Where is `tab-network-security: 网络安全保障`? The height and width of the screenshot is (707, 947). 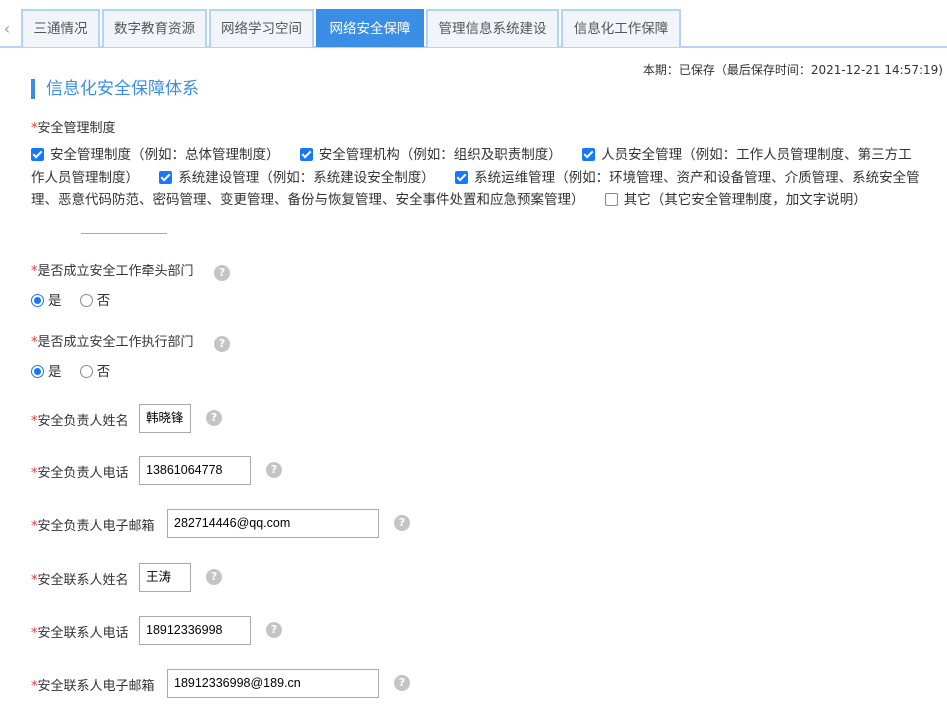 tab-network-security: 网络安全保障 is located at coordinates (370, 28).